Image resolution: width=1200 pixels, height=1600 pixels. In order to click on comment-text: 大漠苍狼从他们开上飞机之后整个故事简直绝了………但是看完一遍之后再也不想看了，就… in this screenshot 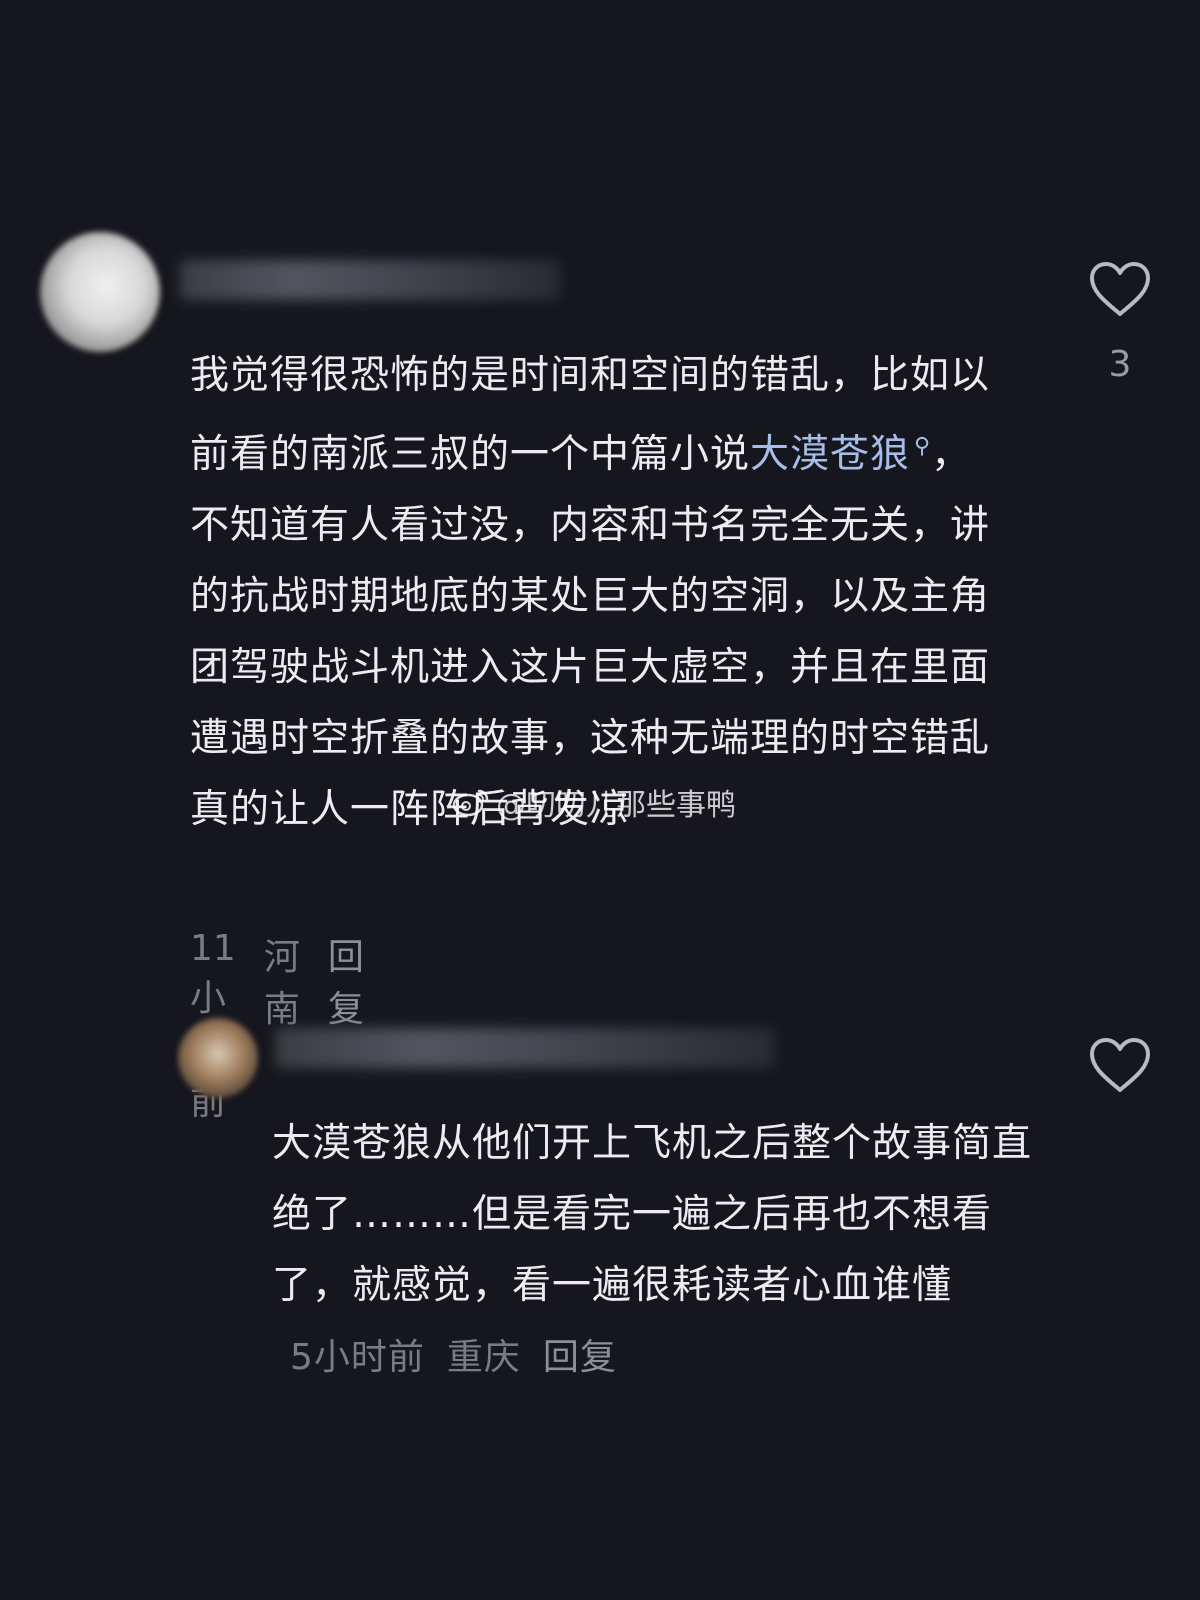, I will do `click(652, 1250)`.